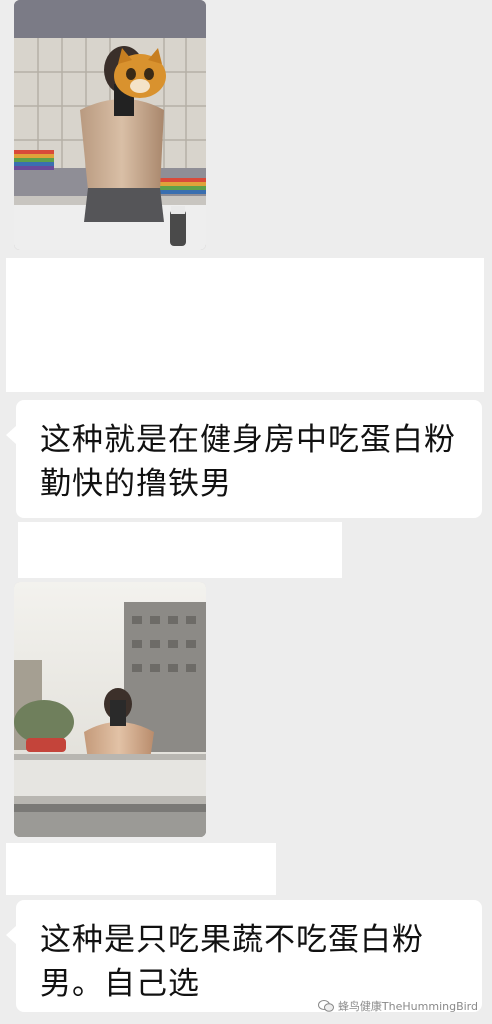 This screenshot has width=492, height=1024. Describe the element at coordinates (325, 1006) in the screenshot. I see `wechat-icon` at that location.